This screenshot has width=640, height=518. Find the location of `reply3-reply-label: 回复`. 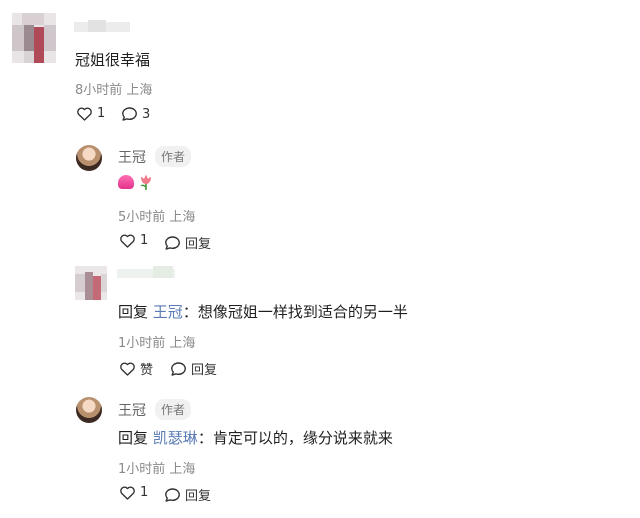

reply3-reply-label: 回复 is located at coordinates (198, 496).